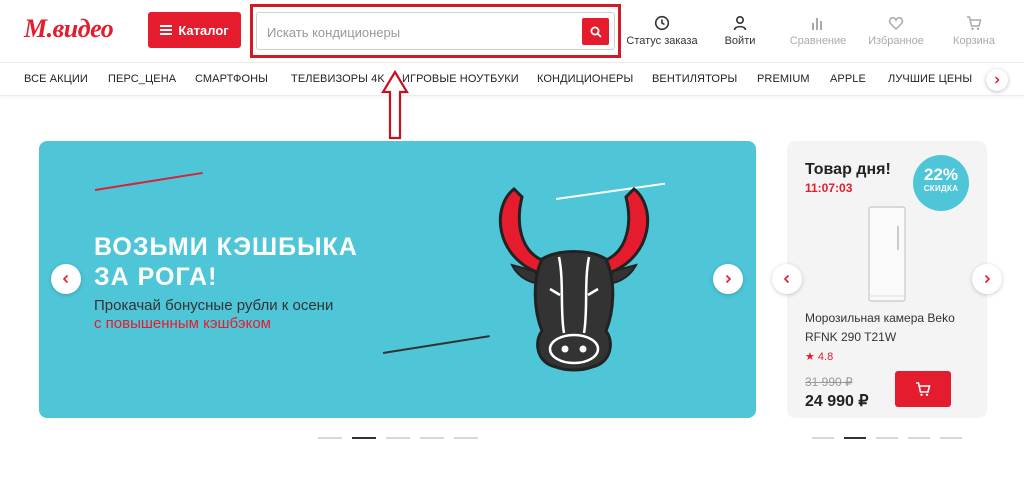 Image resolution: width=1024 pixels, height=497 pixels. What do you see at coordinates (662, 23) in the screenshot?
I see `clock-icon` at bounding box center [662, 23].